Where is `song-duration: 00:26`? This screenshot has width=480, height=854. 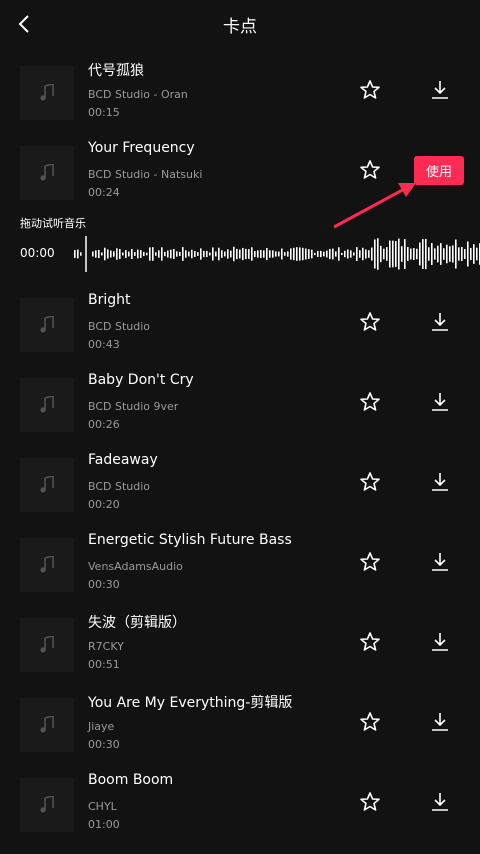 song-duration: 00:26 is located at coordinates (104, 424).